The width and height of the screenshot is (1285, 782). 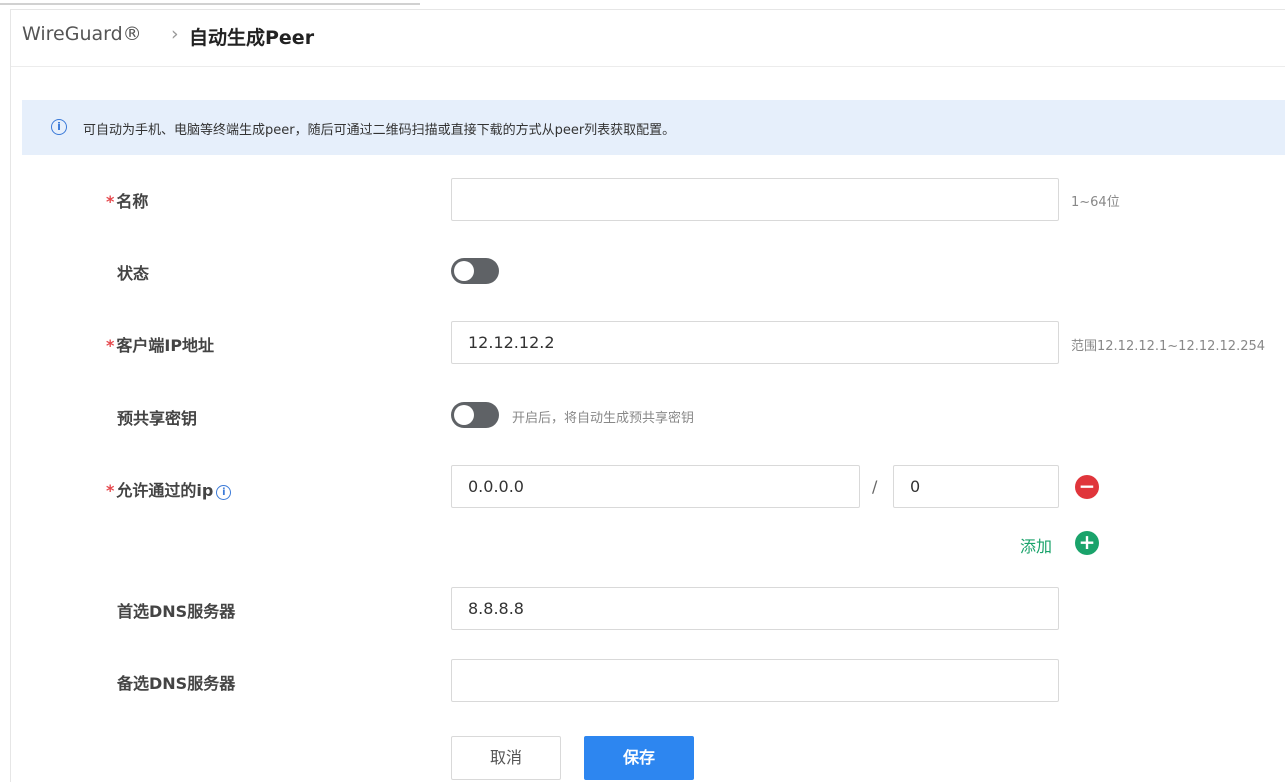 What do you see at coordinates (132, 201) in the screenshot?
I see `name-label-text: 名称` at bounding box center [132, 201].